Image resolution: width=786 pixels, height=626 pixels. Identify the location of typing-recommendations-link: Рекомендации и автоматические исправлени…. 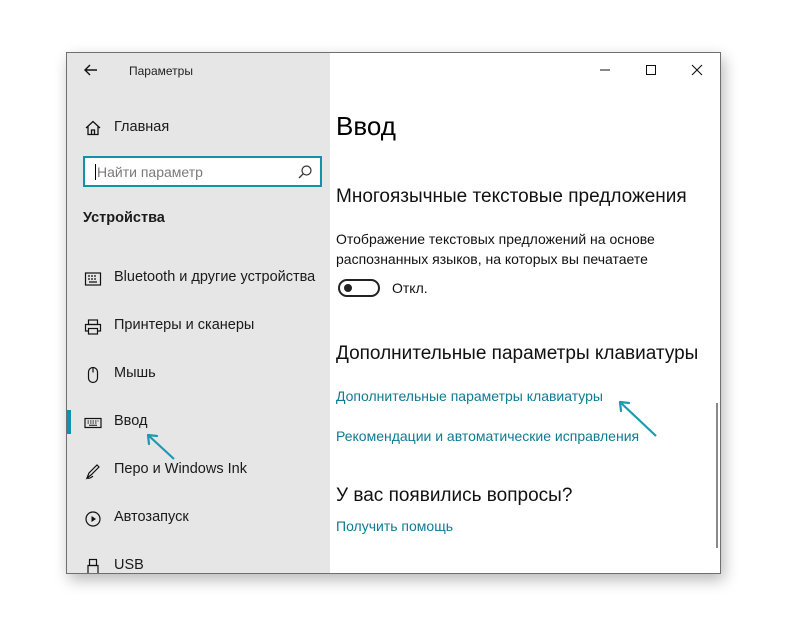
(487, 436).